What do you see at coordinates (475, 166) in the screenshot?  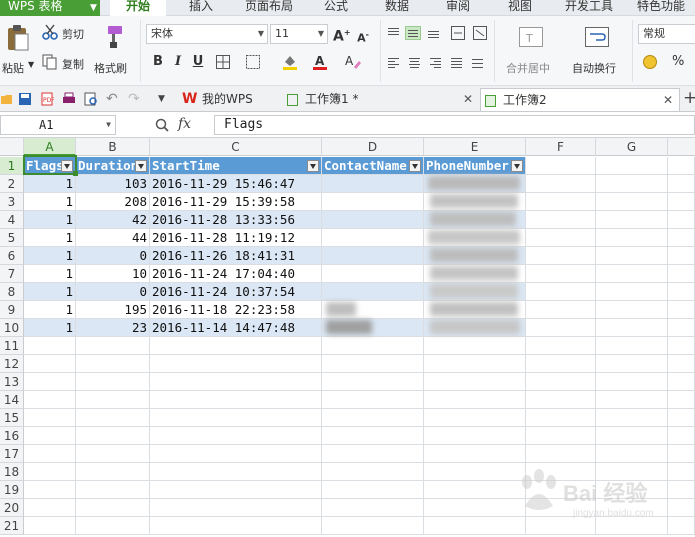 I see `table-header-cell: PhoneNumber` at bounding box center [475, 166].